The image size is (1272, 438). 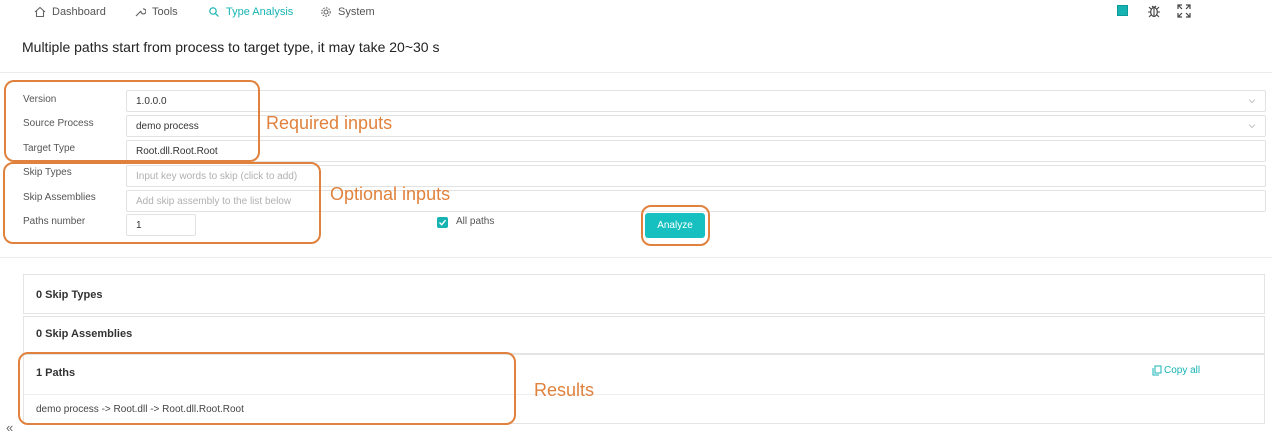 I want to click on copy-icon, so click(x=1157, y=370).